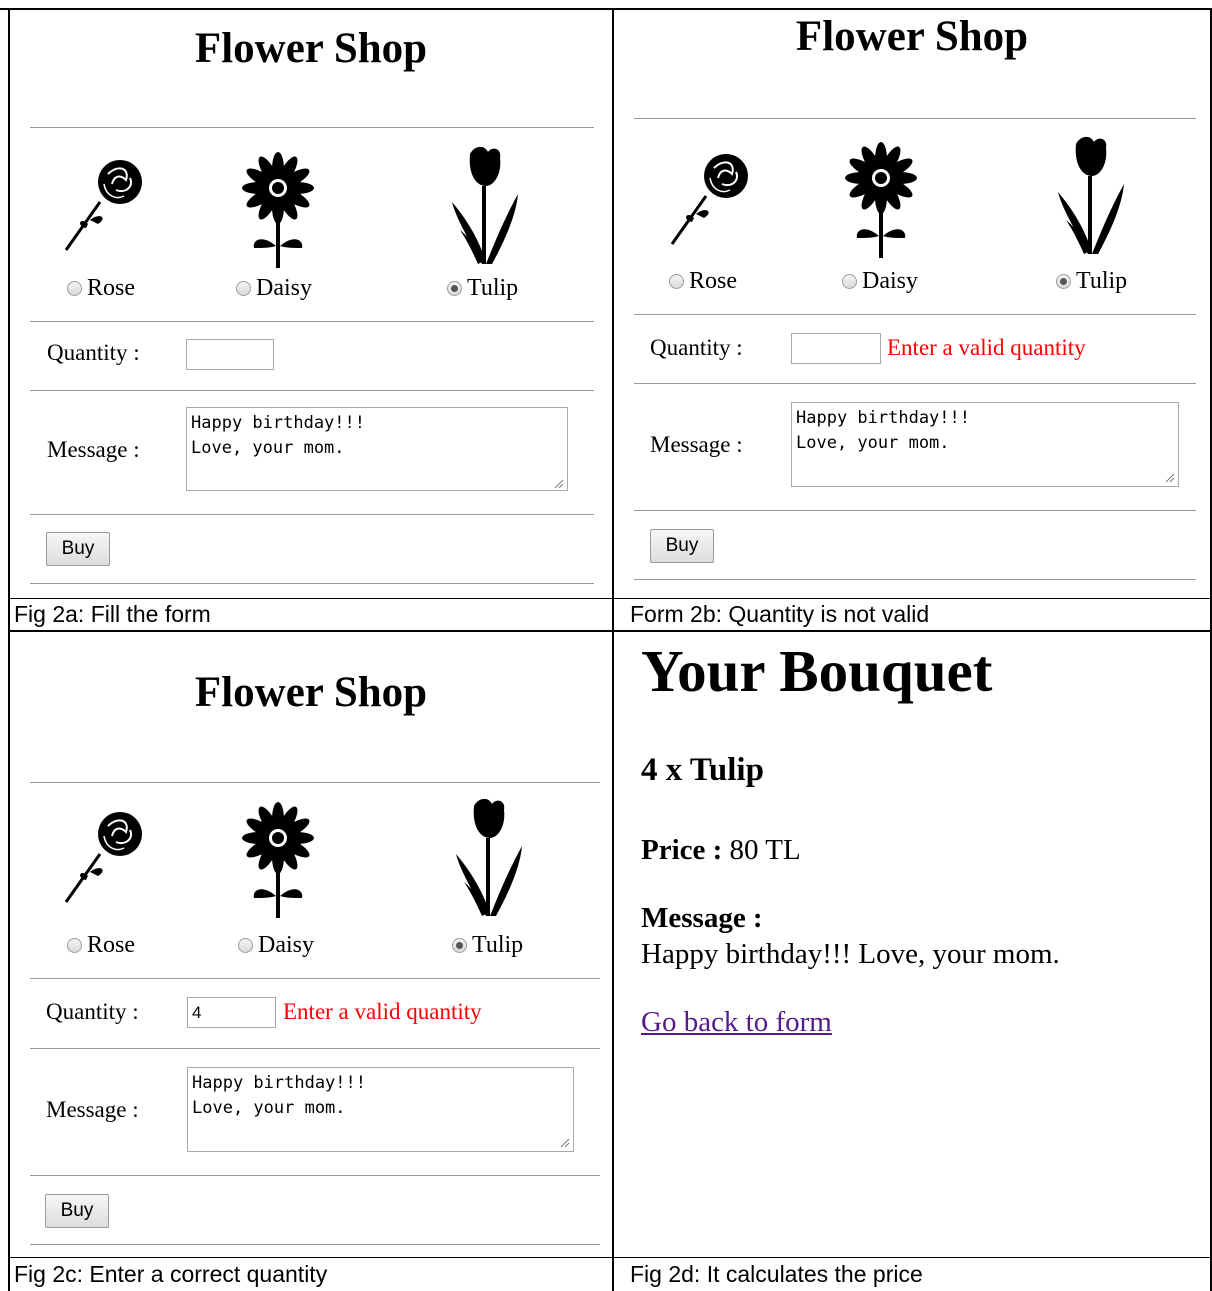  Describe the element at coordinates (850, 954) in the screenshot. I see `message-text: Happy birthday!!! Love, your mom.` at that location.